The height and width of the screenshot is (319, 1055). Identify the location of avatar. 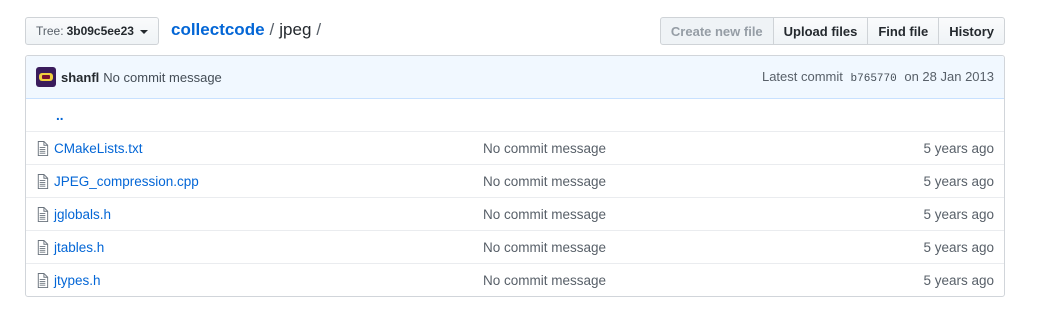
(46, 77).